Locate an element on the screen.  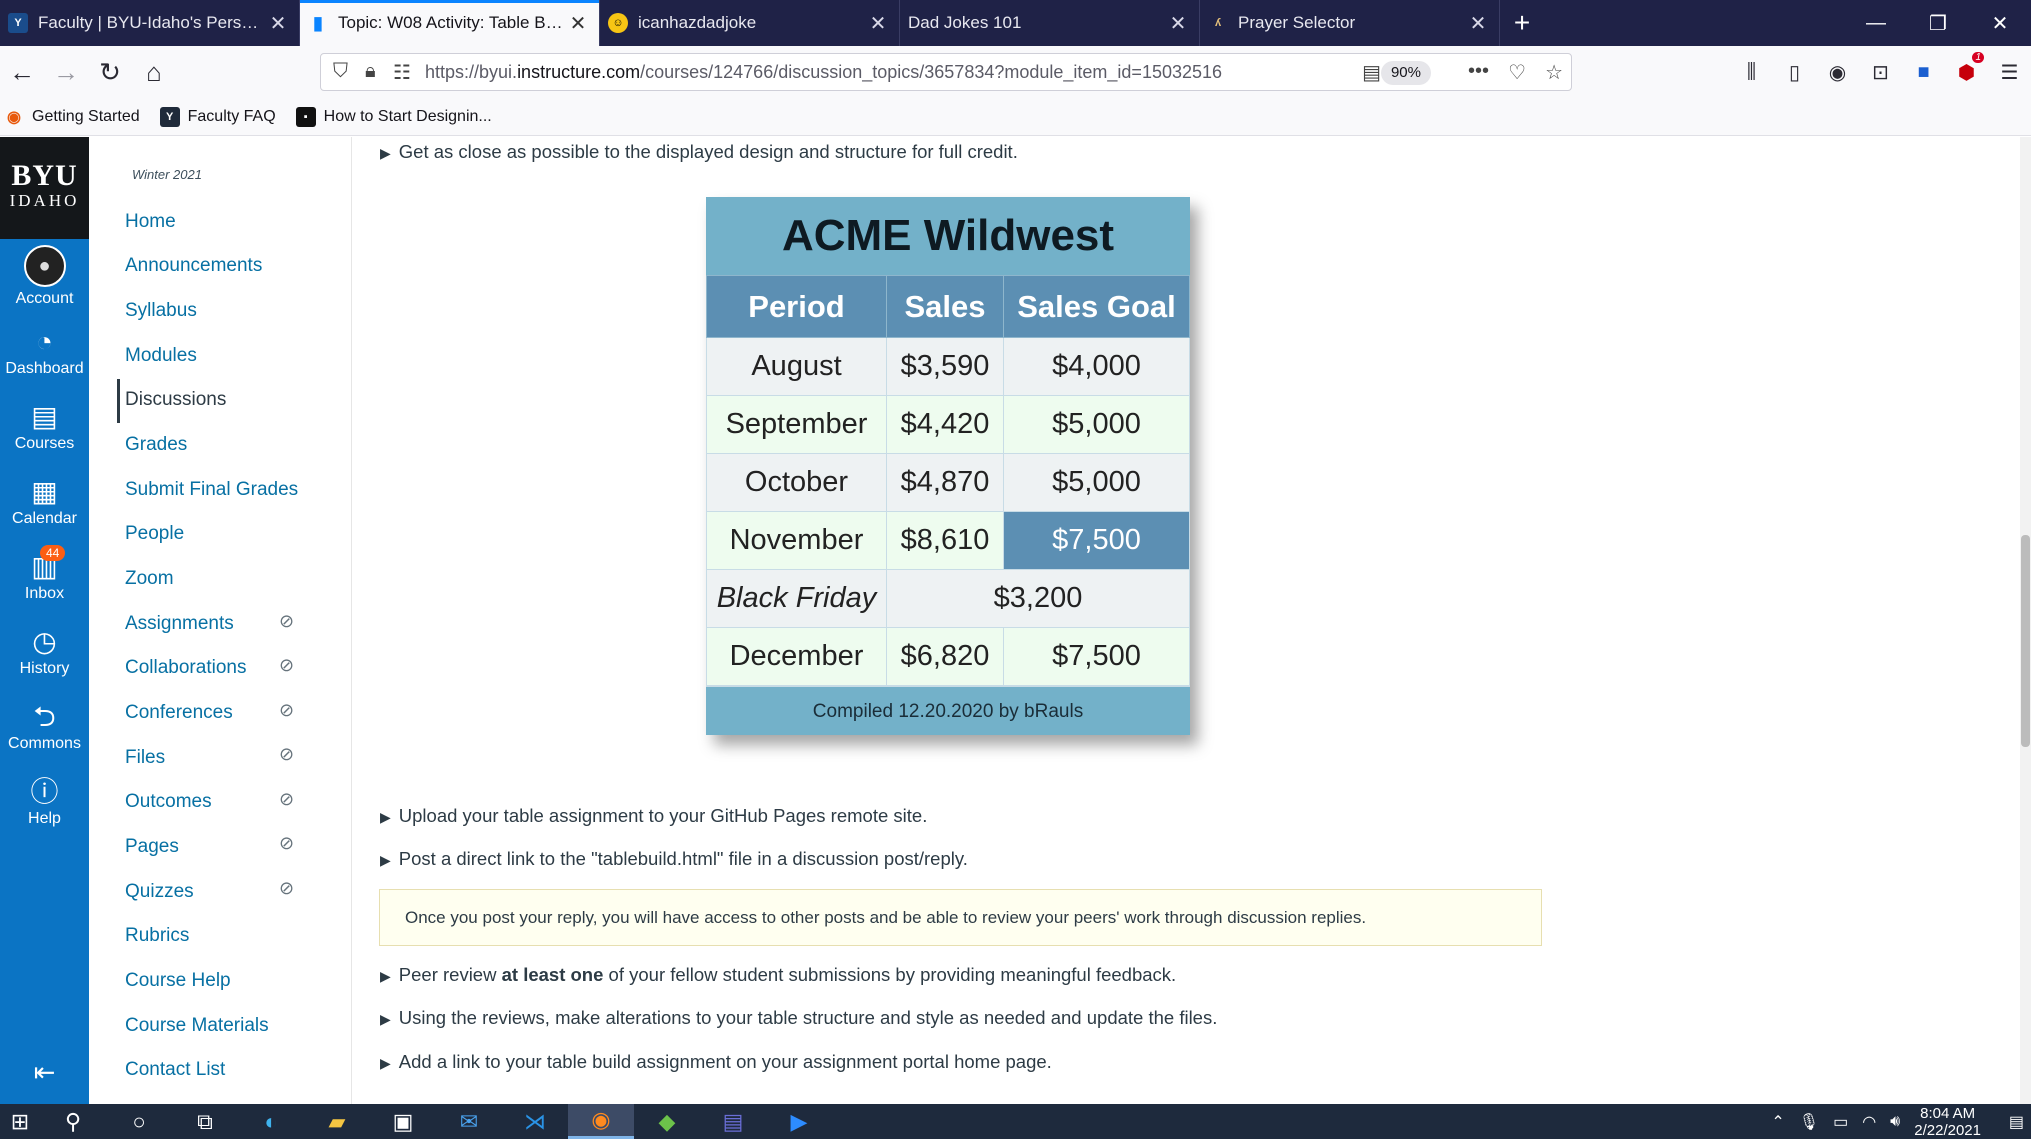
edge-icon: ◐ is located at coordinates (271, 1121).